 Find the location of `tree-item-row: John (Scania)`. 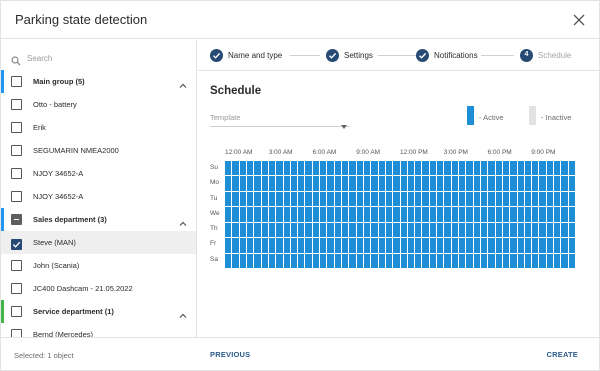

tree-item-row: John (Scania) is located at coordinates (98, 265).